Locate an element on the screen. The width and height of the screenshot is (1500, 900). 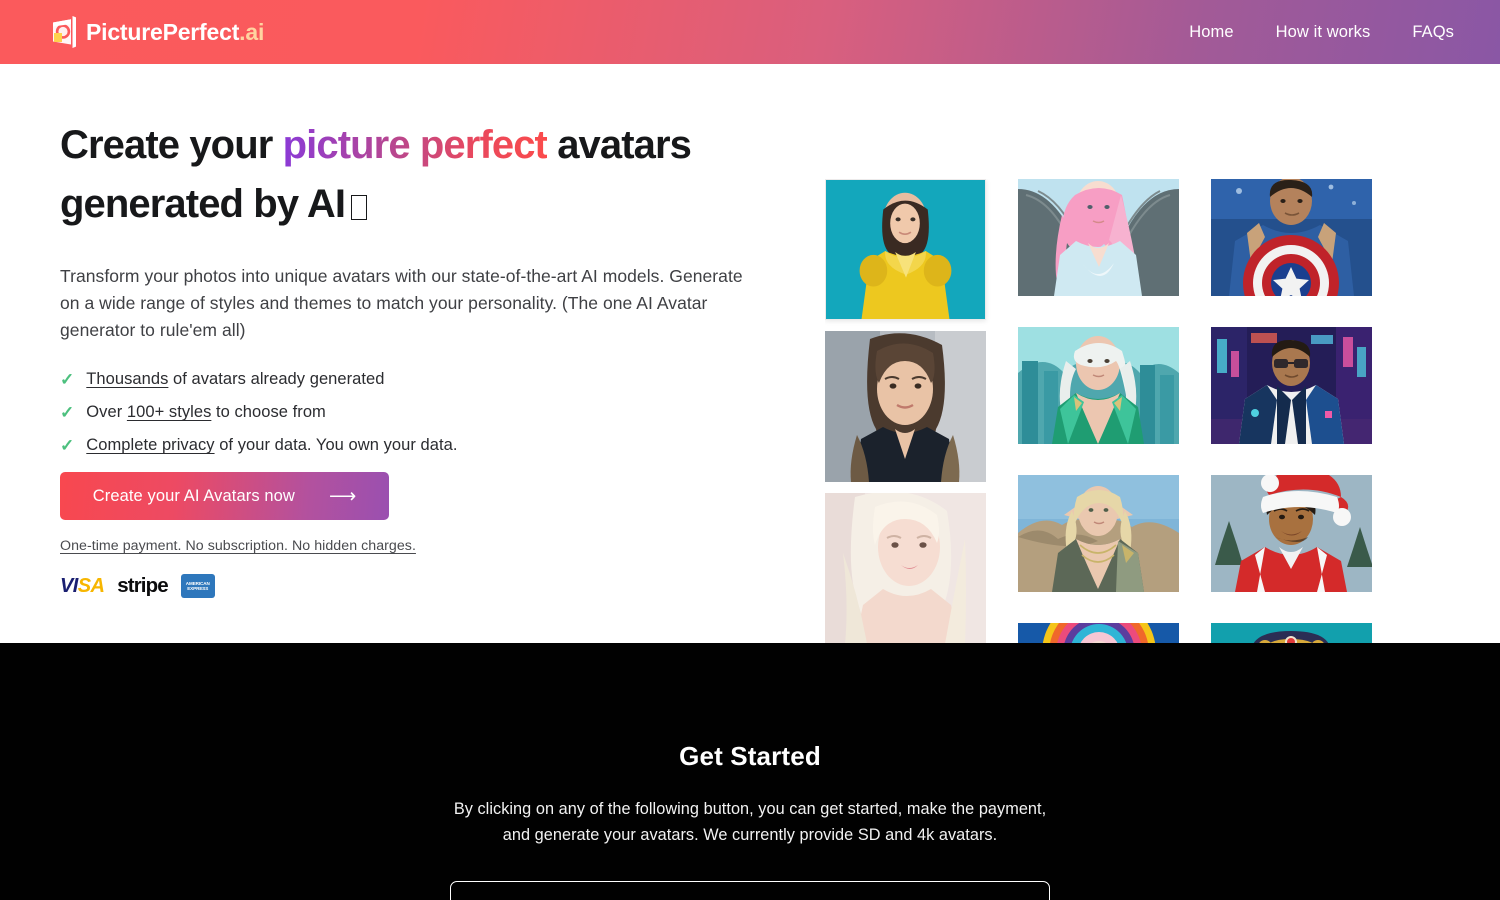
avatar-woman-gold-dress-teal-background-image is located at coordinates (905, 249).